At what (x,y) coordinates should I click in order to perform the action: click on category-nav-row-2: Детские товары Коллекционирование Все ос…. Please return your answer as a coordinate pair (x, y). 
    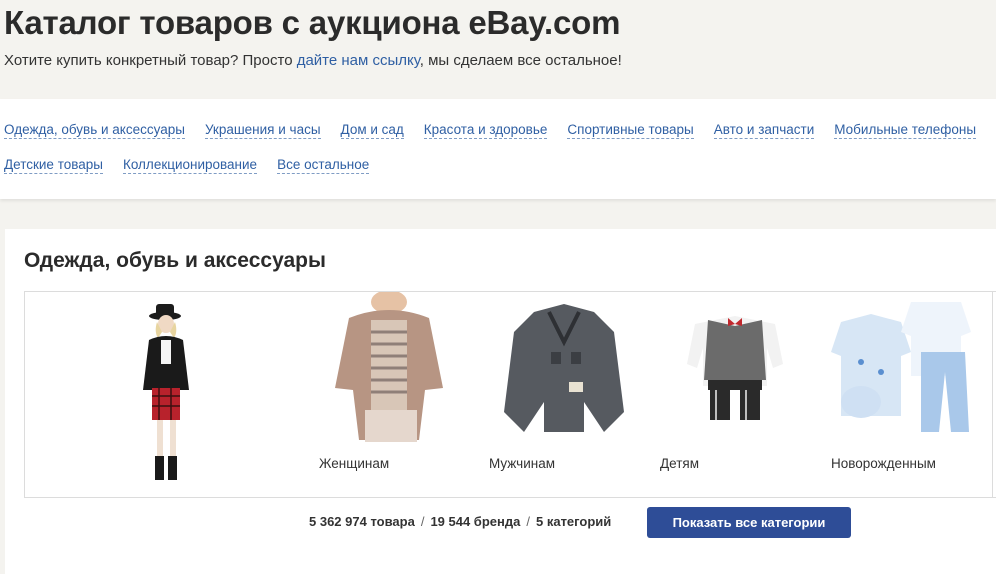
    Looking at the image, I should click on (196, 165).